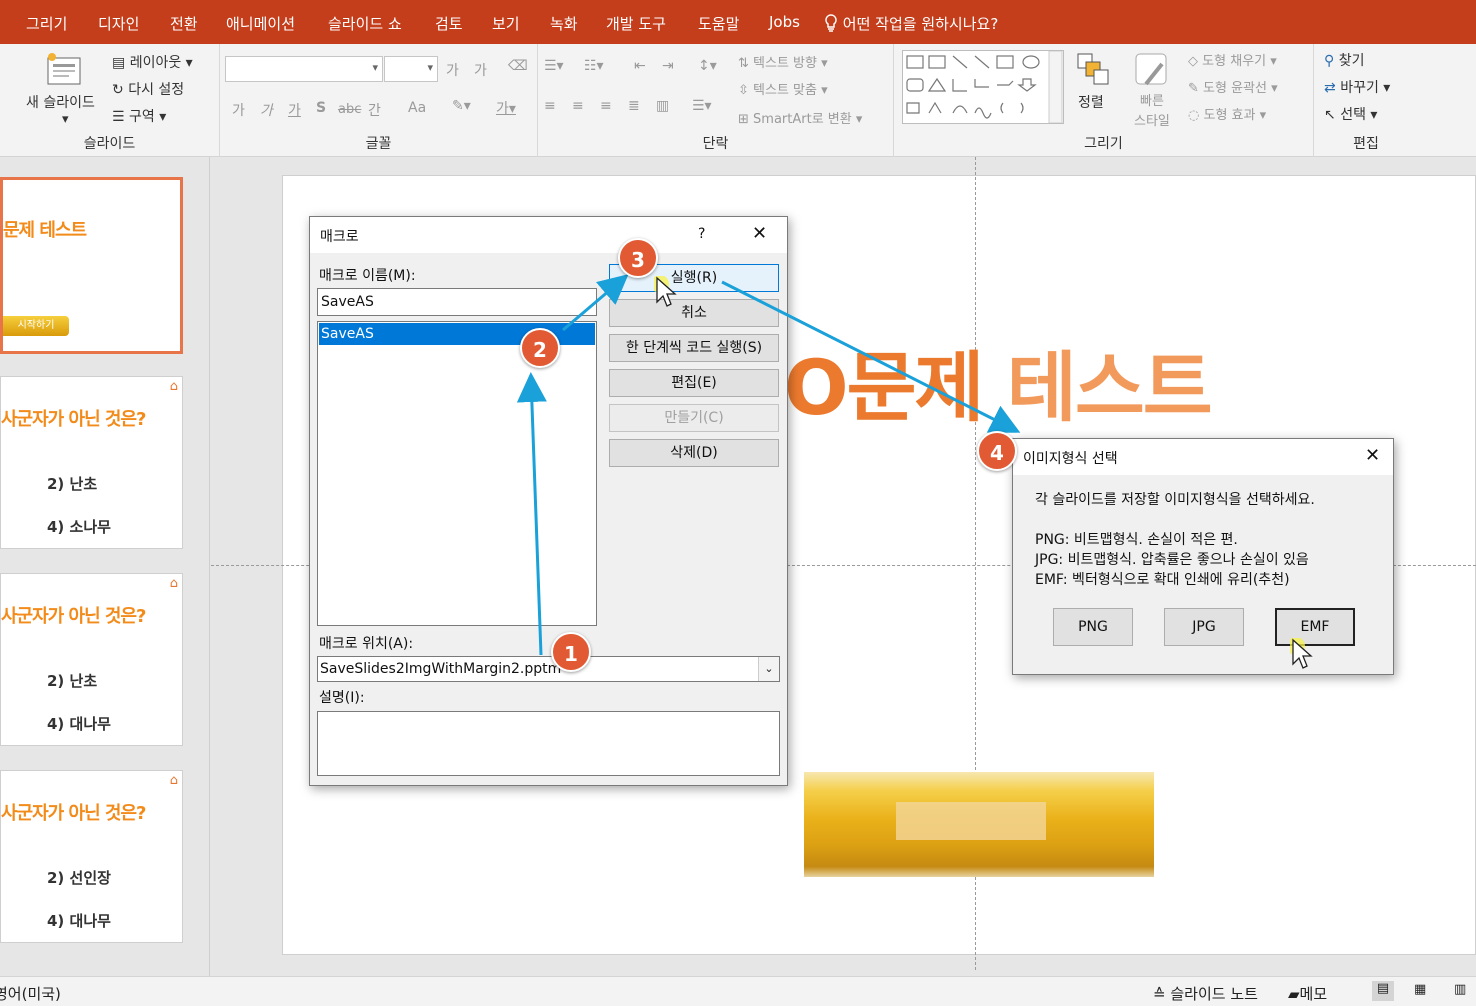 The width and height of the screenshot is (1476, 1006). Describe the element at coordinates (1383, 991) in the screenshot. I see `normal-view-icon: ▤` at that location.